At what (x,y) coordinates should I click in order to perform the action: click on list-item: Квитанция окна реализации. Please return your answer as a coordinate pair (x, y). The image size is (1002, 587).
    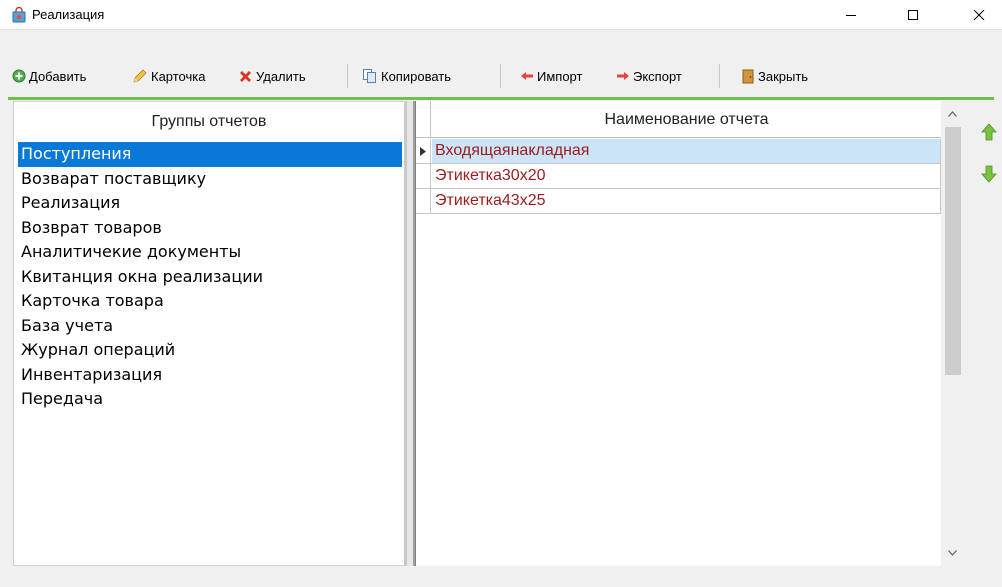
    Looking at the image, I should click on (210, 277).